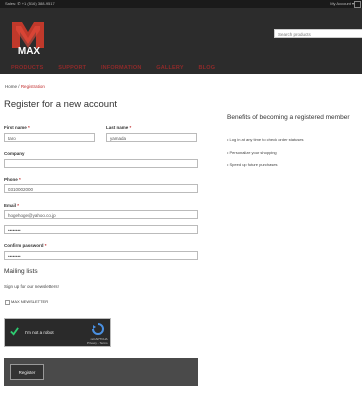 The height and width of the screenshot is (400, 362). What do you see at coordinates (30, 301) in the screenshot?
I see `newsletter-label: MAX NEWSLETTER` at bounding box center [30, 301].